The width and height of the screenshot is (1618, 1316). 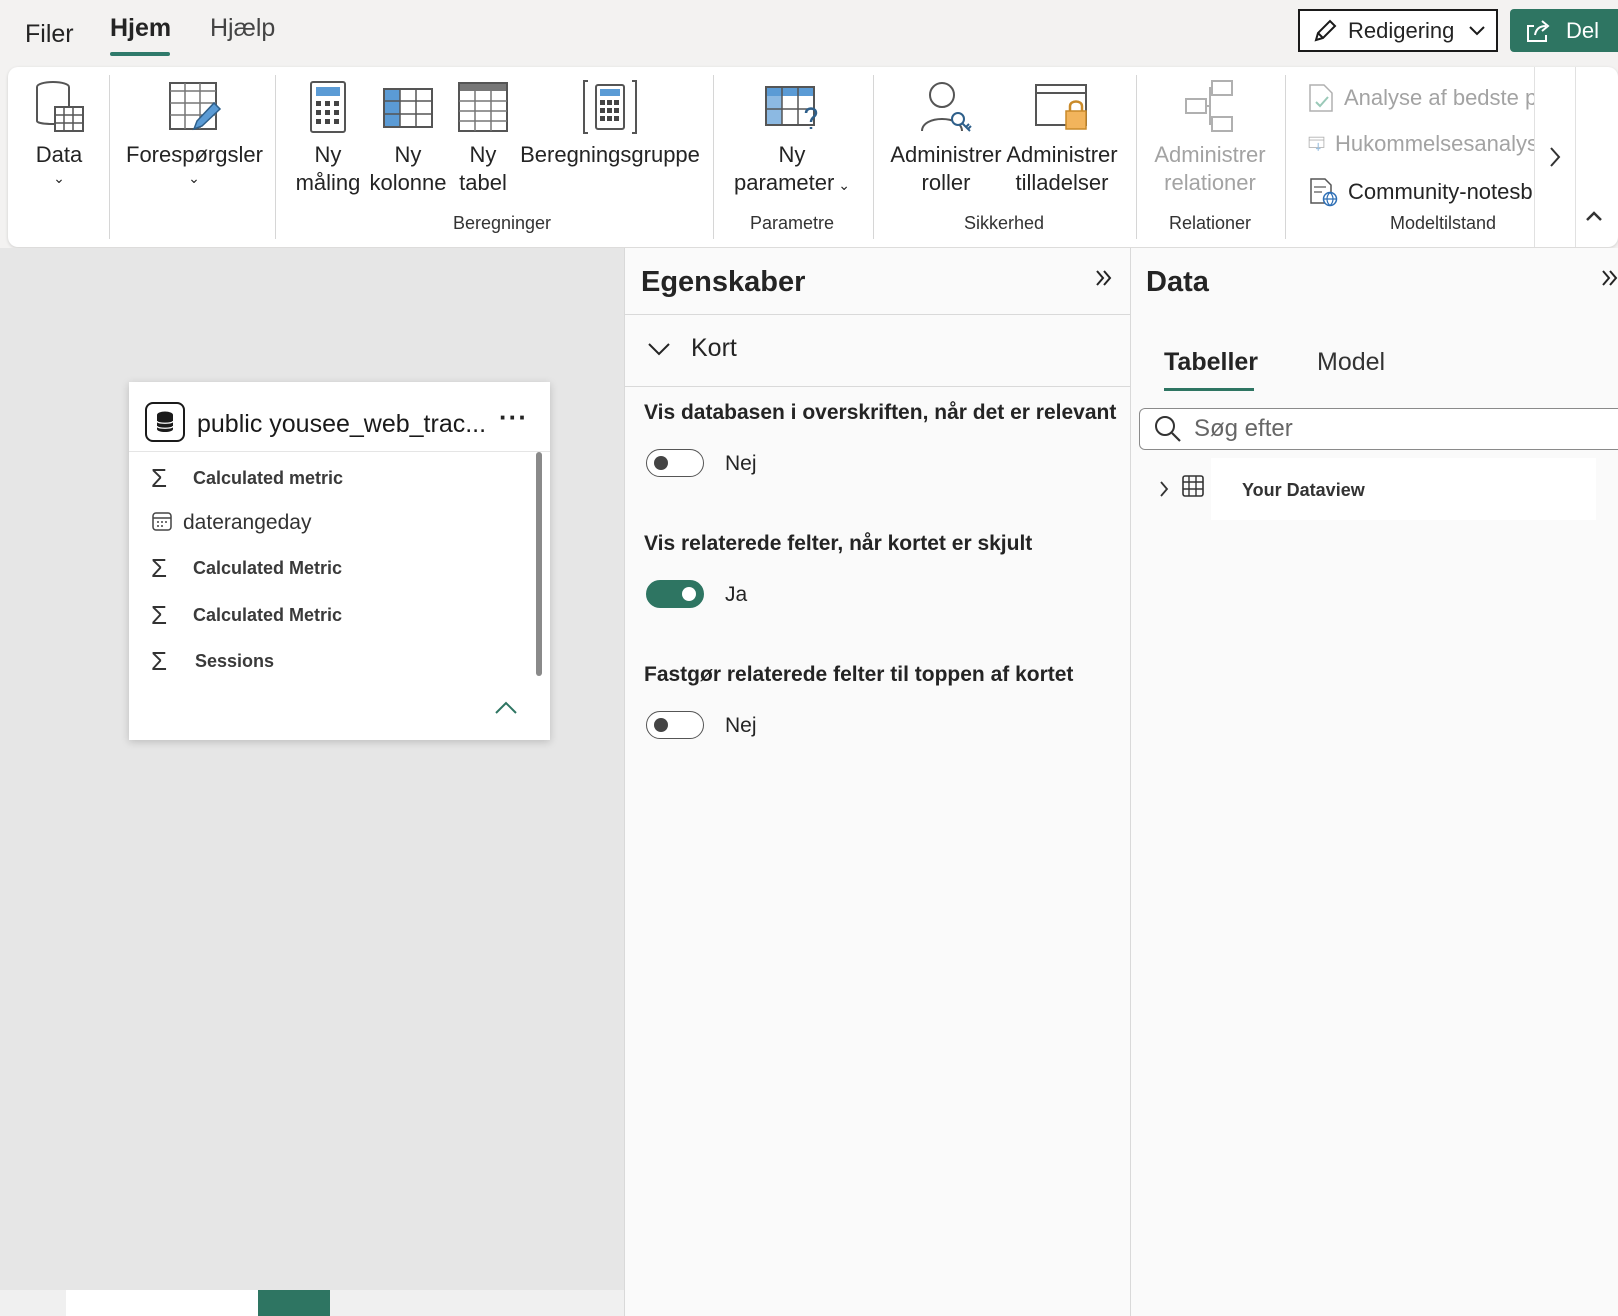 I want to click on search-box, so click(x=1378, y=429).